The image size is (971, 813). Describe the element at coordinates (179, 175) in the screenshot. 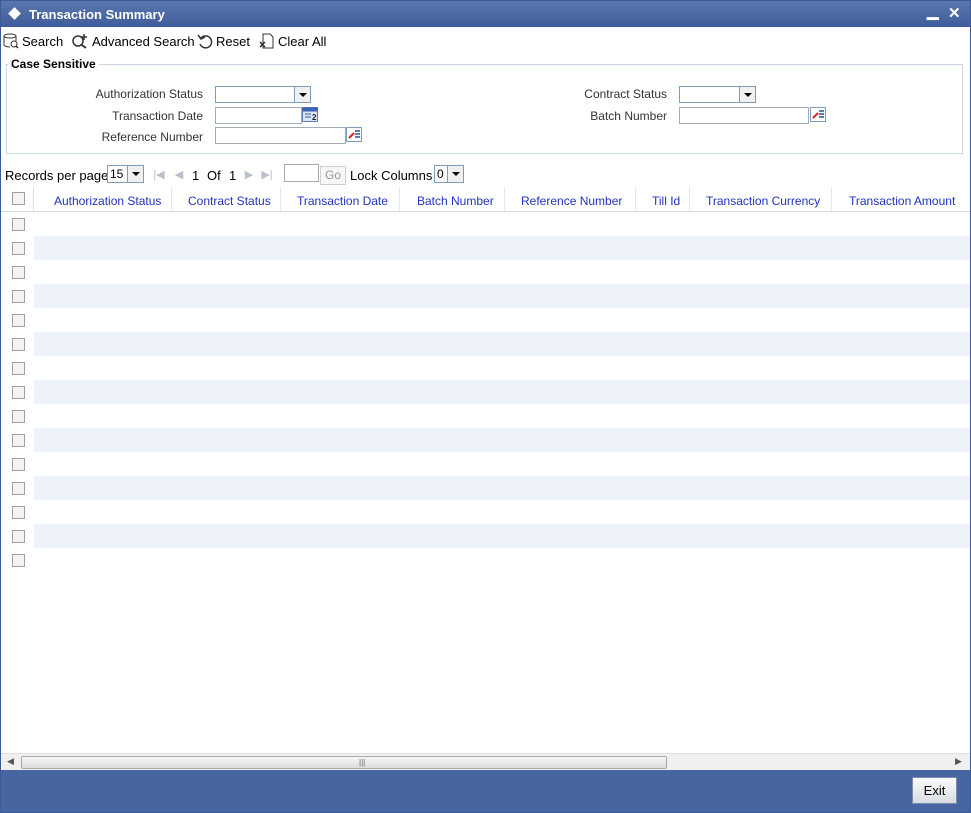

I see `previous-page-icon: ◀` at that location.